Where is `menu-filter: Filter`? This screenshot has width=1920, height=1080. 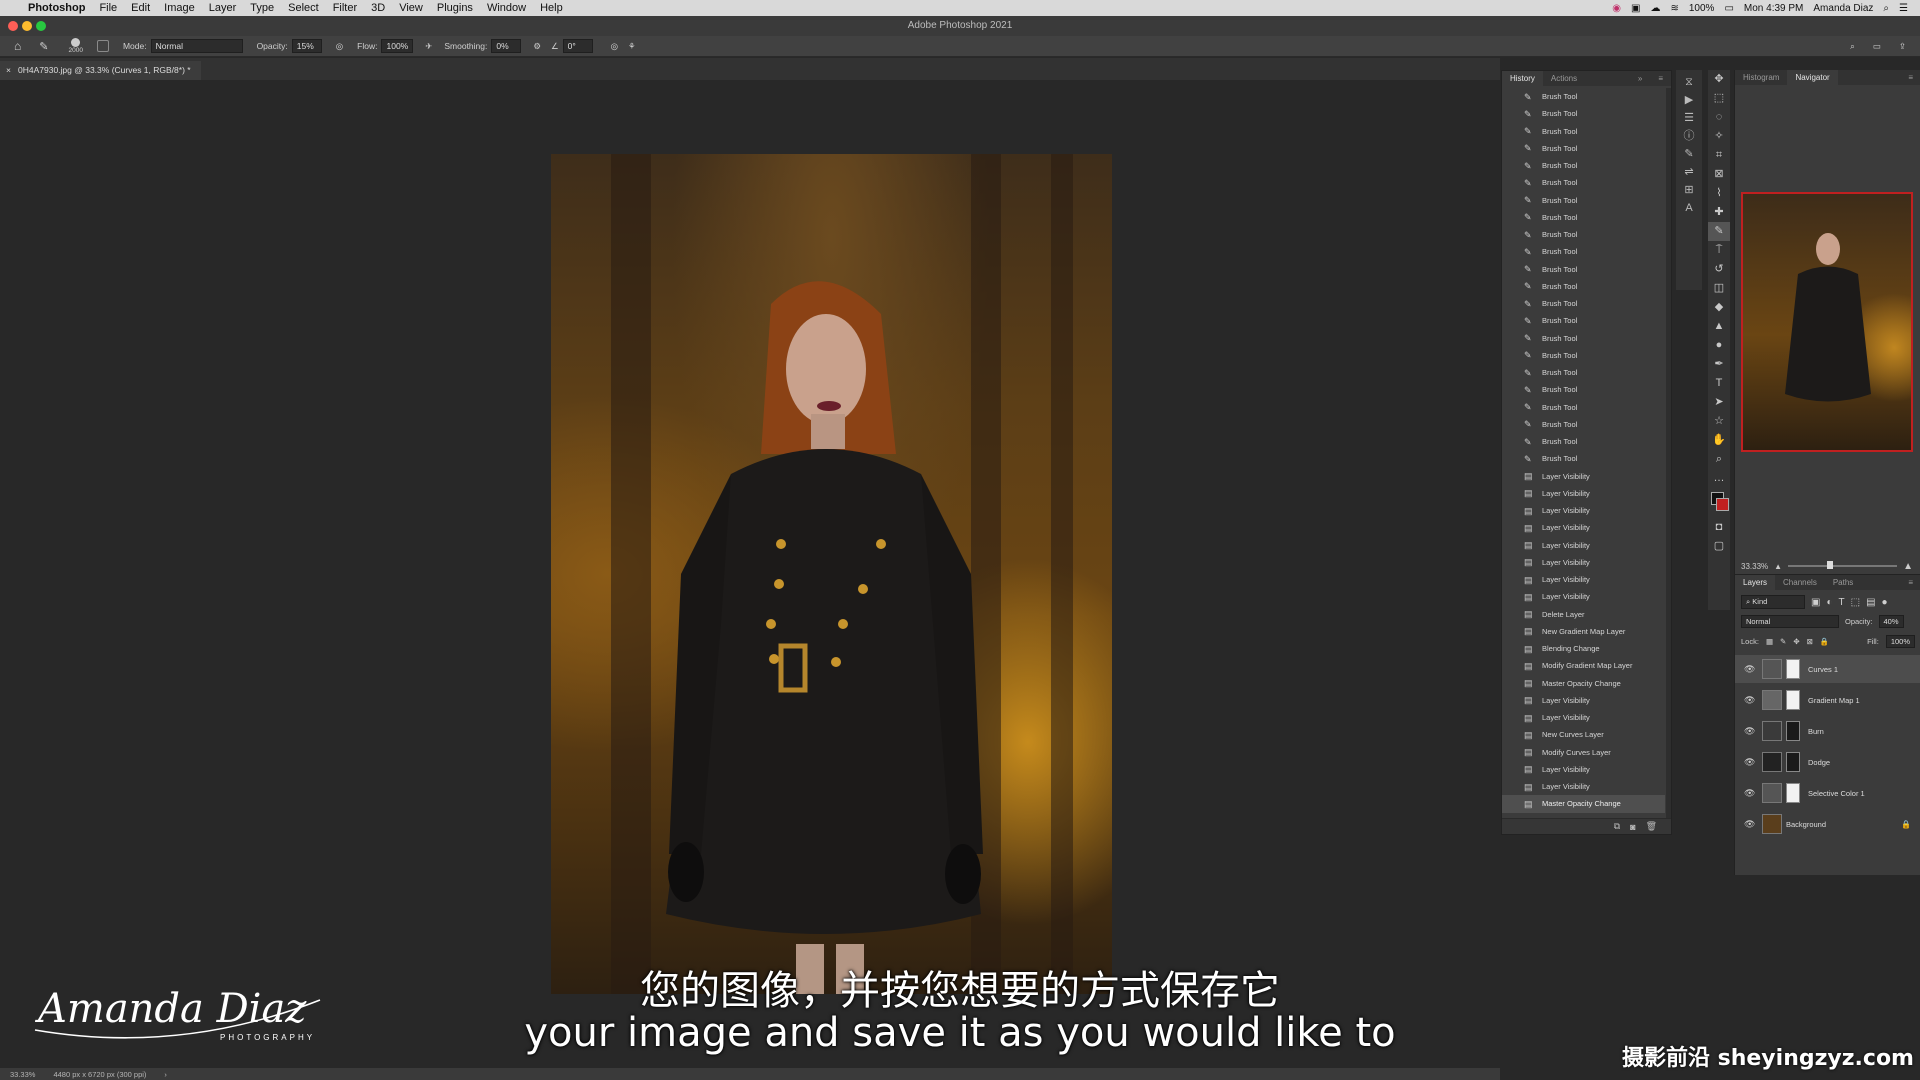
menu-filter: Filter is located at coordinates (345, 8).